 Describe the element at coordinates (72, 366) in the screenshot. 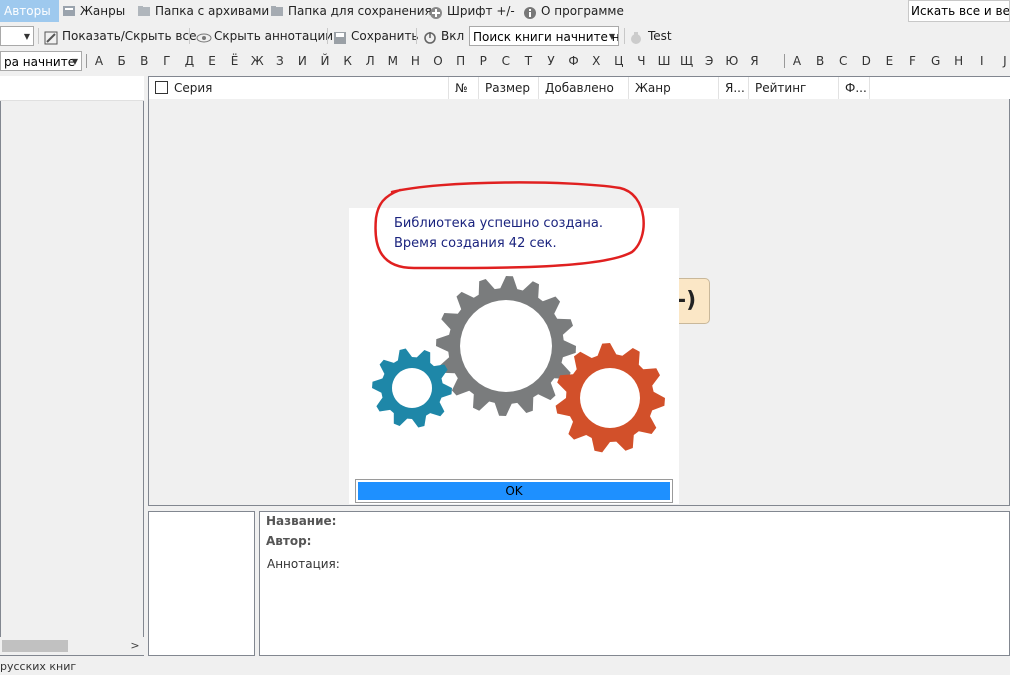

I see `left-tree-panel` at that location.